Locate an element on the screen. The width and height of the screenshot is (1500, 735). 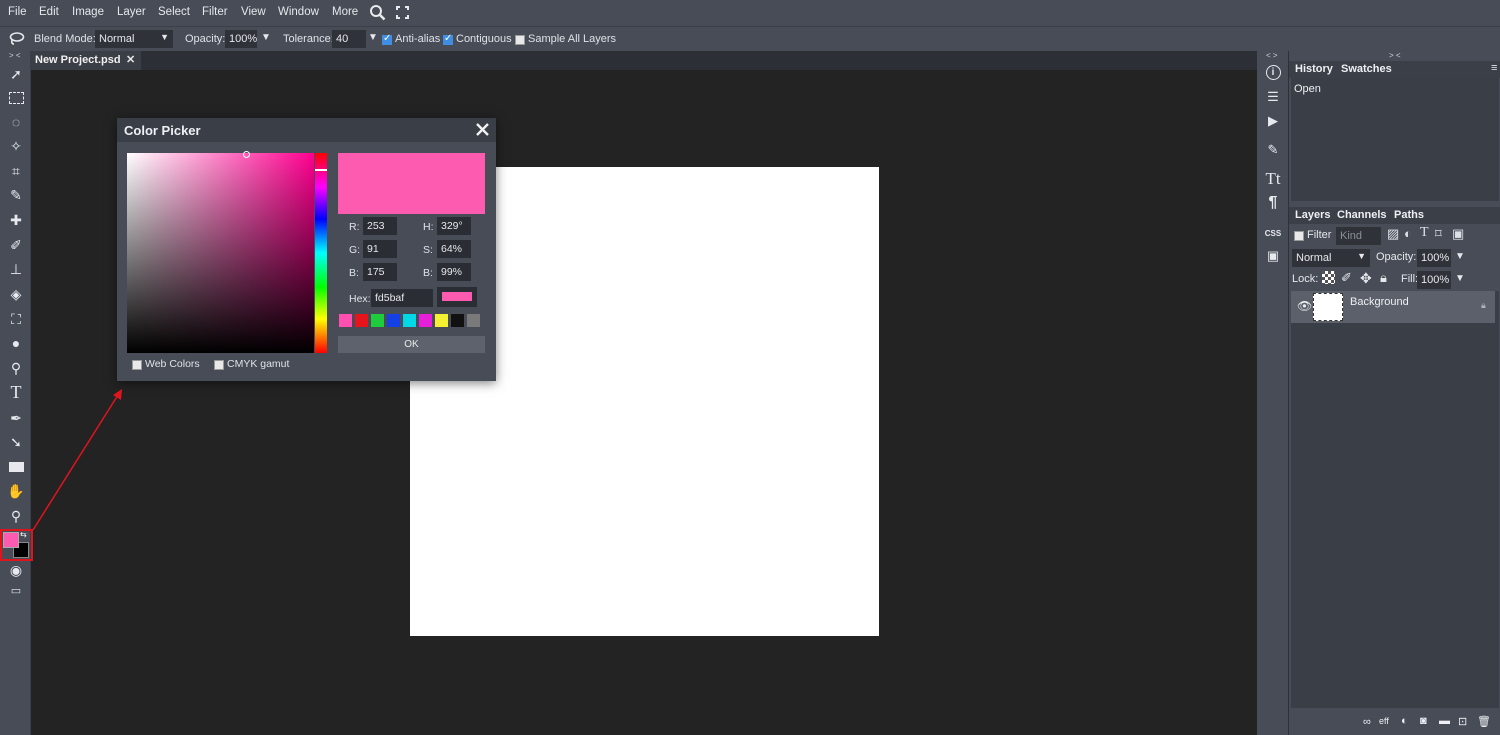
healing-icon: ✚ is located at coordinates (16, 220).